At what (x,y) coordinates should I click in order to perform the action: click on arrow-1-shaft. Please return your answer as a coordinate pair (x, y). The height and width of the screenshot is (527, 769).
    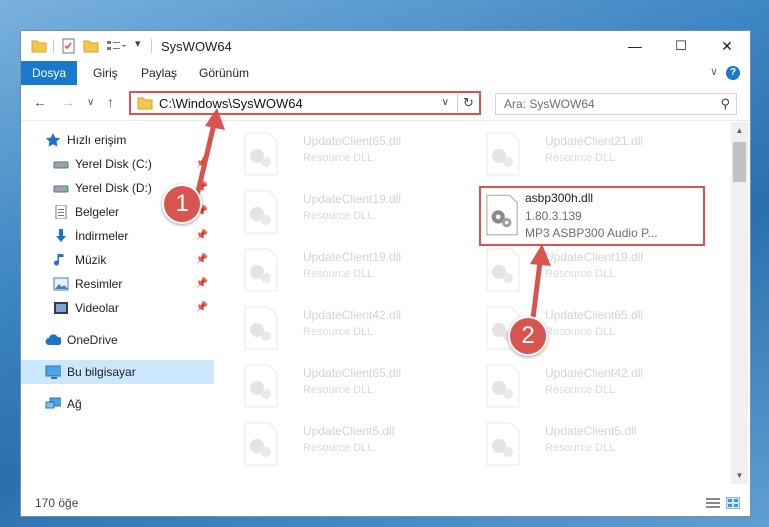
    Looking at the image, I should click on (205, 162).